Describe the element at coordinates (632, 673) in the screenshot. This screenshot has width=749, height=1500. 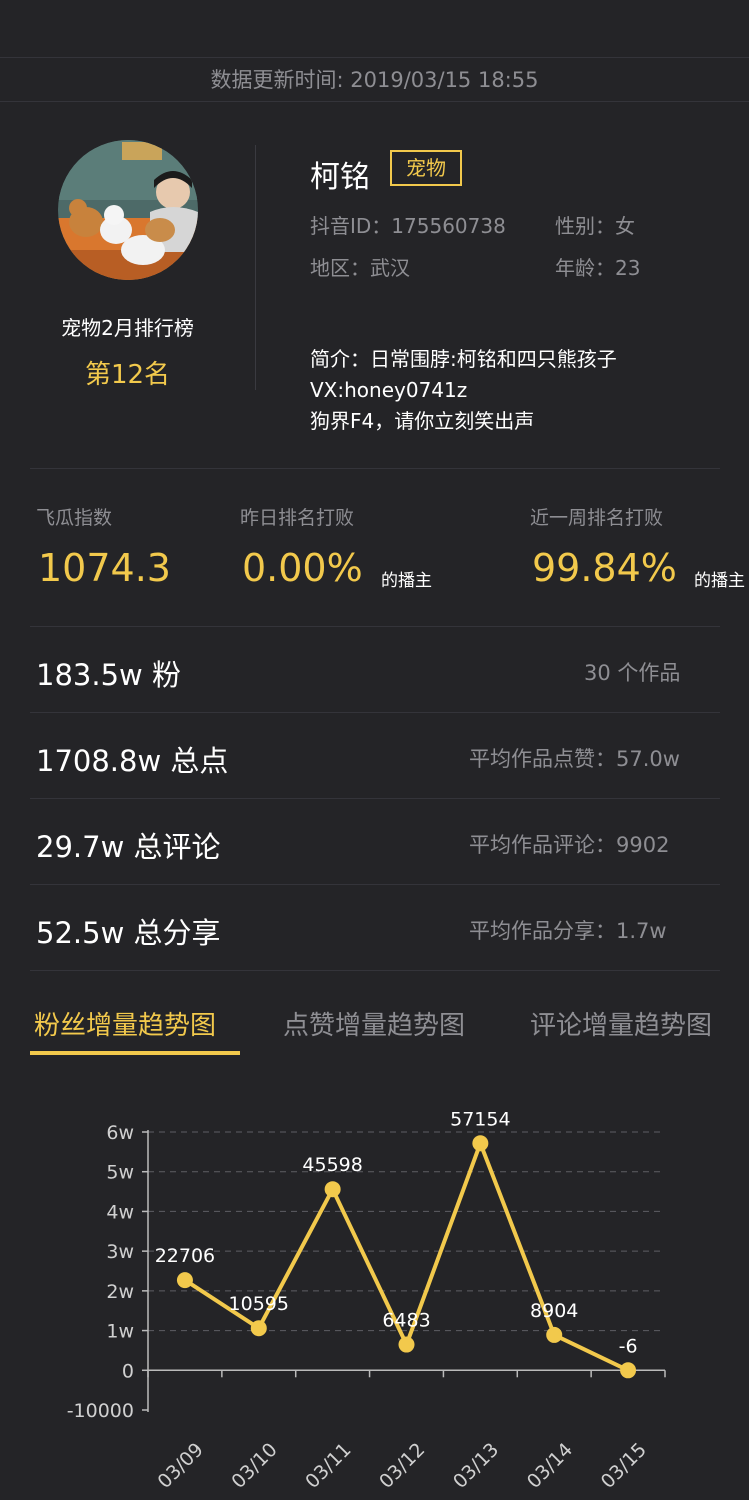
I see `works-count: 30 个作品` at that location.